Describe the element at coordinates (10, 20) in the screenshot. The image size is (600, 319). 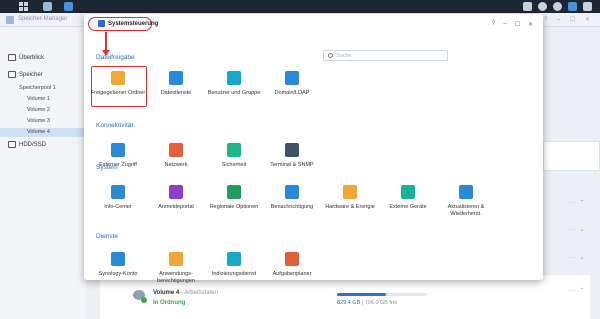
I see `storage-manager-app-icon` at that location.